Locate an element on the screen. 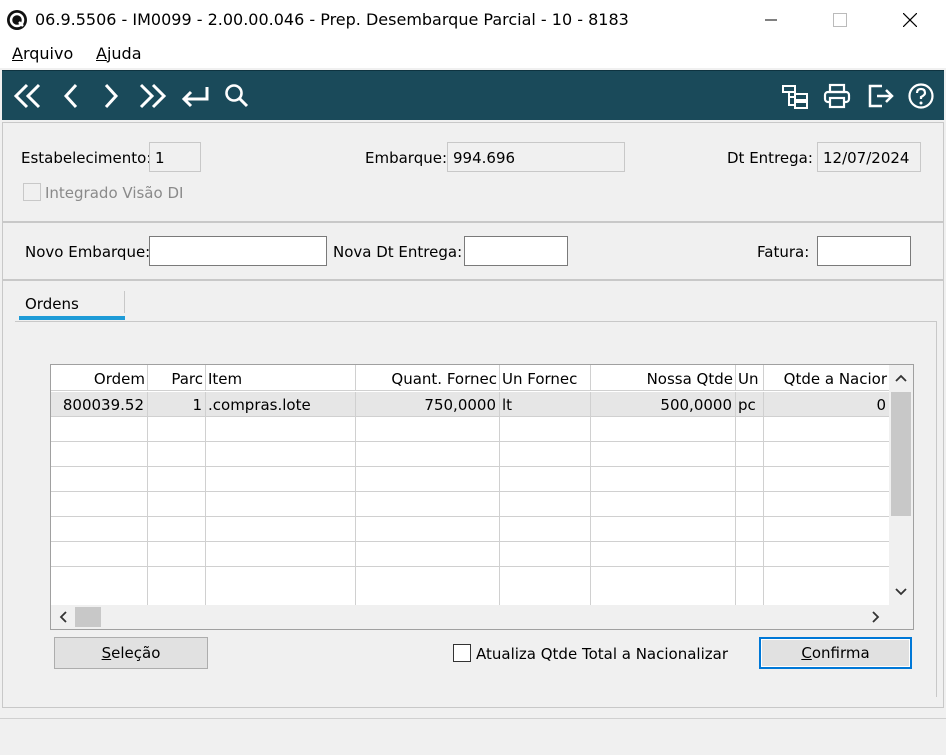 This screenshot has width=946, height=755. maximize-icon is located at coordinates (840, 20).